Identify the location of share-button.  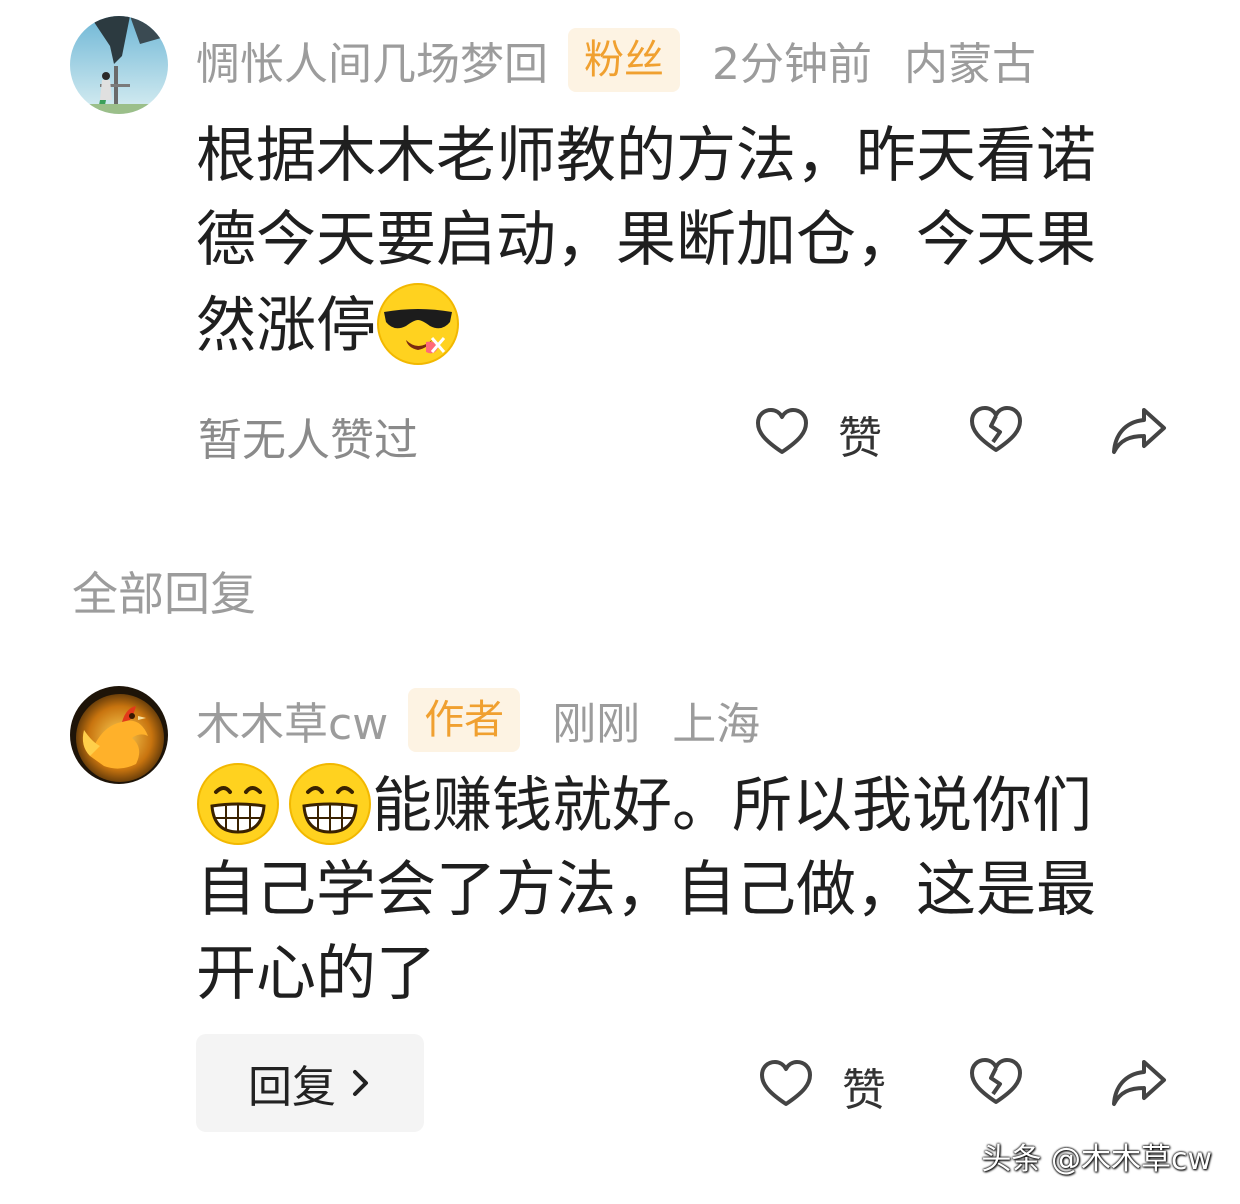
(1139, 433).